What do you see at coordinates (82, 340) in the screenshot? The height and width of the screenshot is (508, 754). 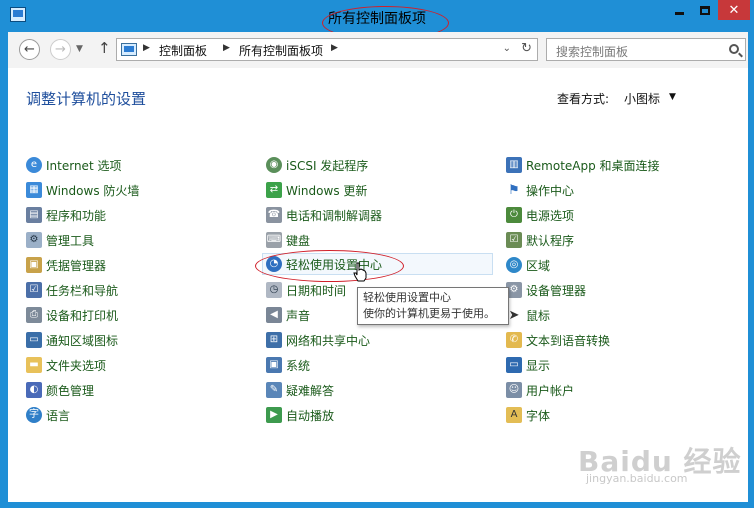 I see `item-label: 通知区域图标` at bounding box center [82, 340].